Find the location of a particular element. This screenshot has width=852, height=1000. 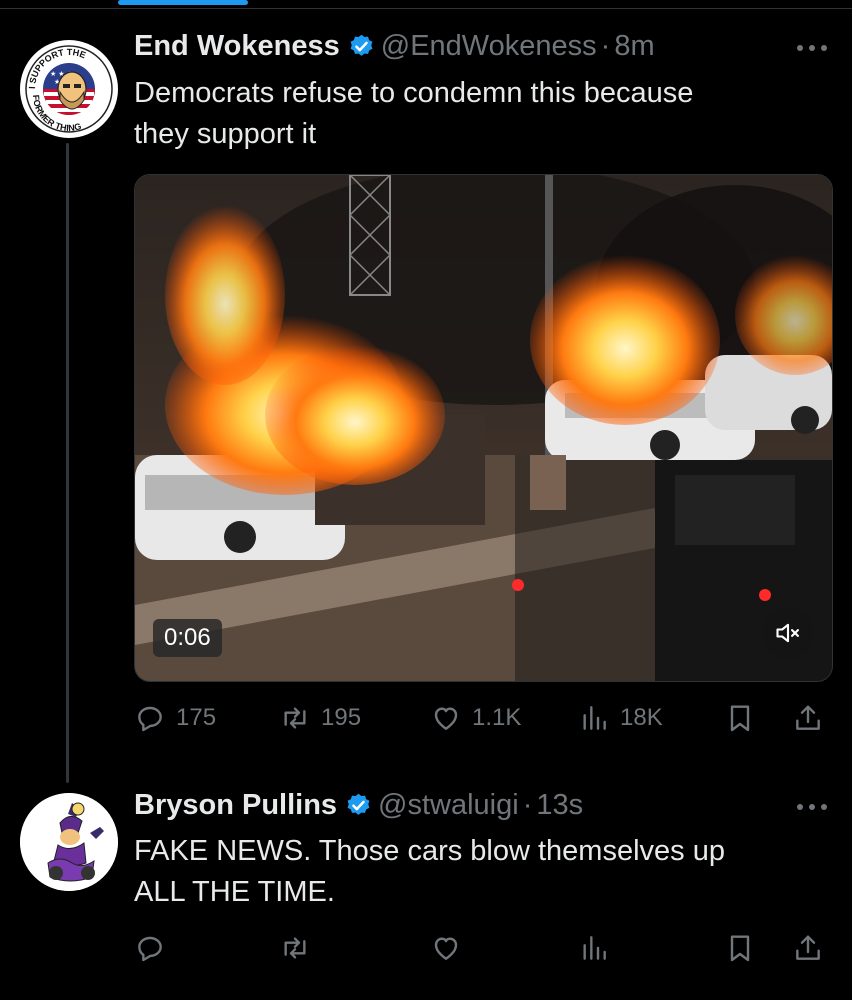

post-time: 13s is located at coordinates (559, 805).